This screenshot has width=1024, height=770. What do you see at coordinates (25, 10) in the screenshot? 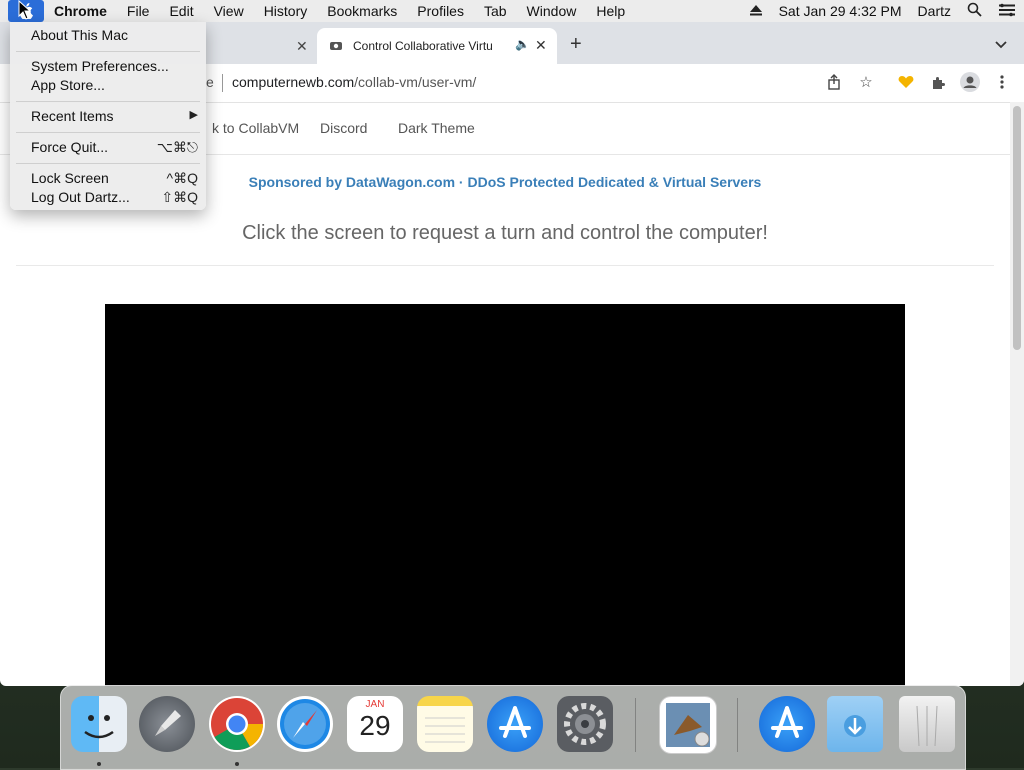
I see `mouse-cursor-icon` at bounding box center [25, 10].